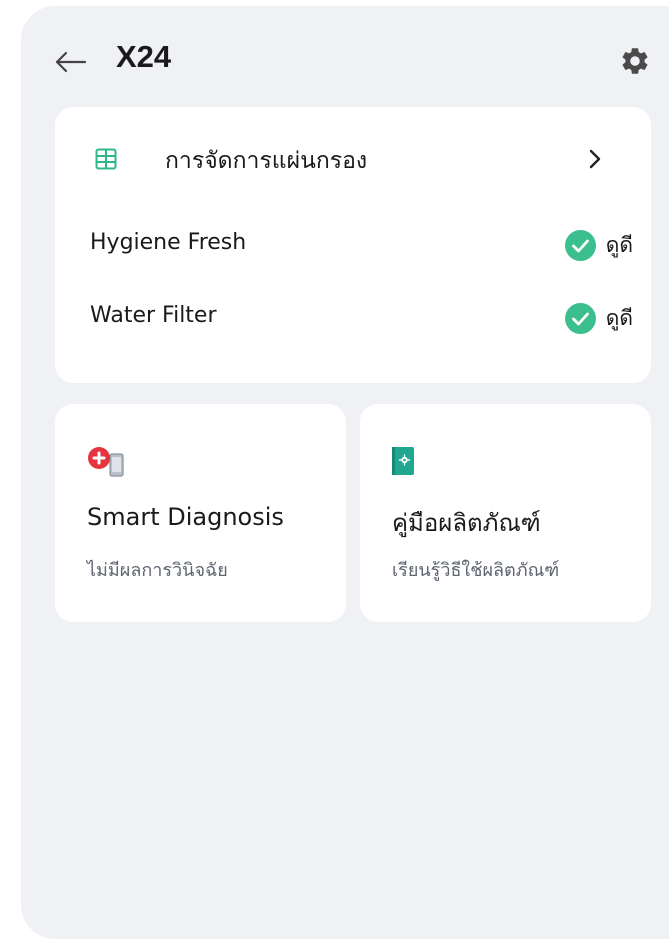 This screenshot has height=939, width=669. What do you see at coordinates (476, 570) in the screenshot?
I see `product-manual-subtitle: เรียนรู้วิธีใช้ผลิตภัณฑ์` at bounding box center [476, 570].